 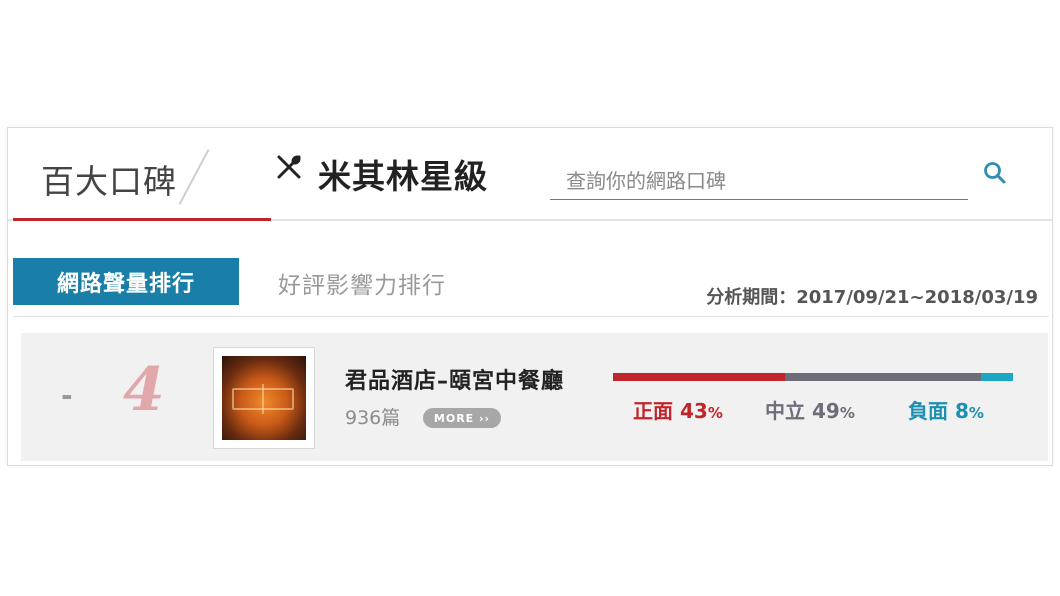 What do you see at coordinates (678, 409) in the screenshot?
I see `sentiment-positive: 正面 43%` at bounding box center [678, 409].